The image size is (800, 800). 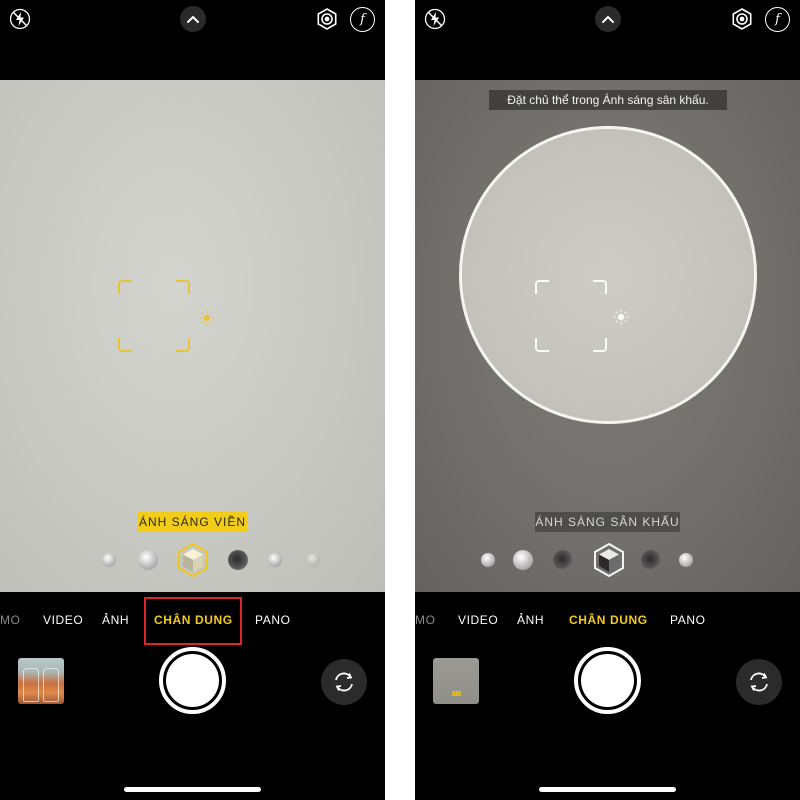 What do you see at coordinates (608, 275) in the screenshot?
I see `stage-light-spotlight` at bounding box center [608, 275].